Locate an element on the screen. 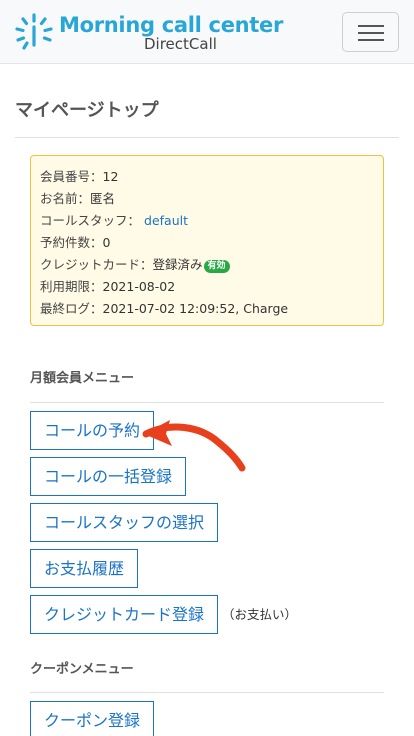  annotation-arrow-icon is located at coordinates (194, 446).